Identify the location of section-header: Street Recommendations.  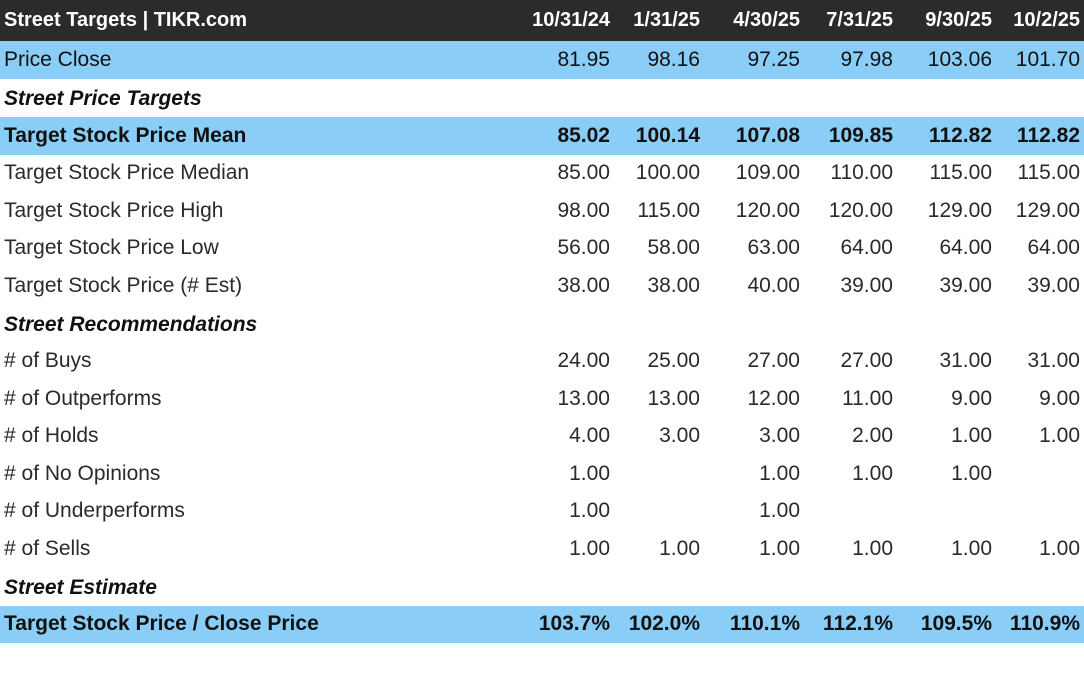
(542, 324).